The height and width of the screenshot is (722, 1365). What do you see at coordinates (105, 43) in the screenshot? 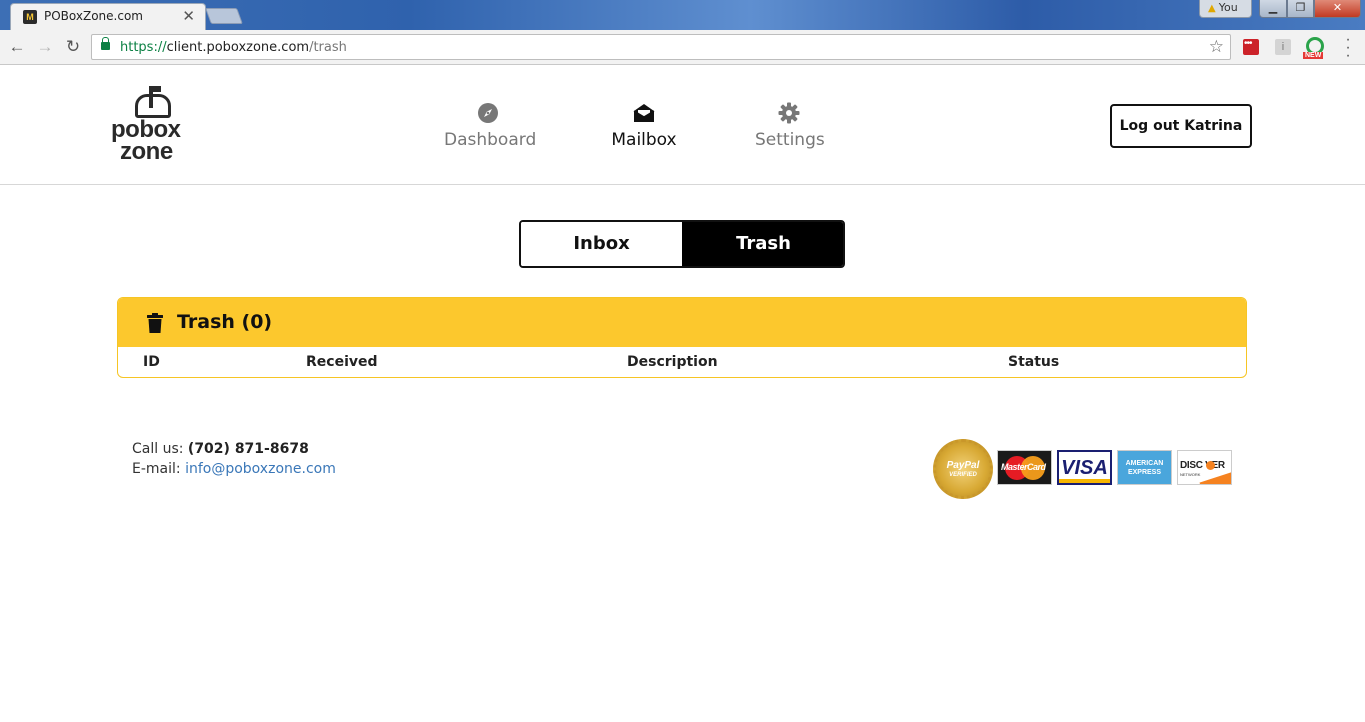
I see `lock-icon` at bounding box center [105, 43].